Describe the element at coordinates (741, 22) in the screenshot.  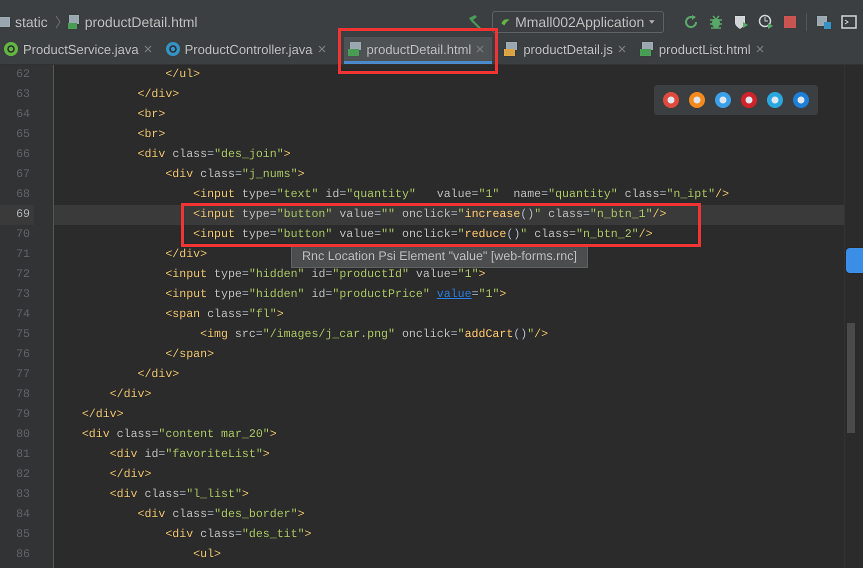
I see `shield-icon` at that location.